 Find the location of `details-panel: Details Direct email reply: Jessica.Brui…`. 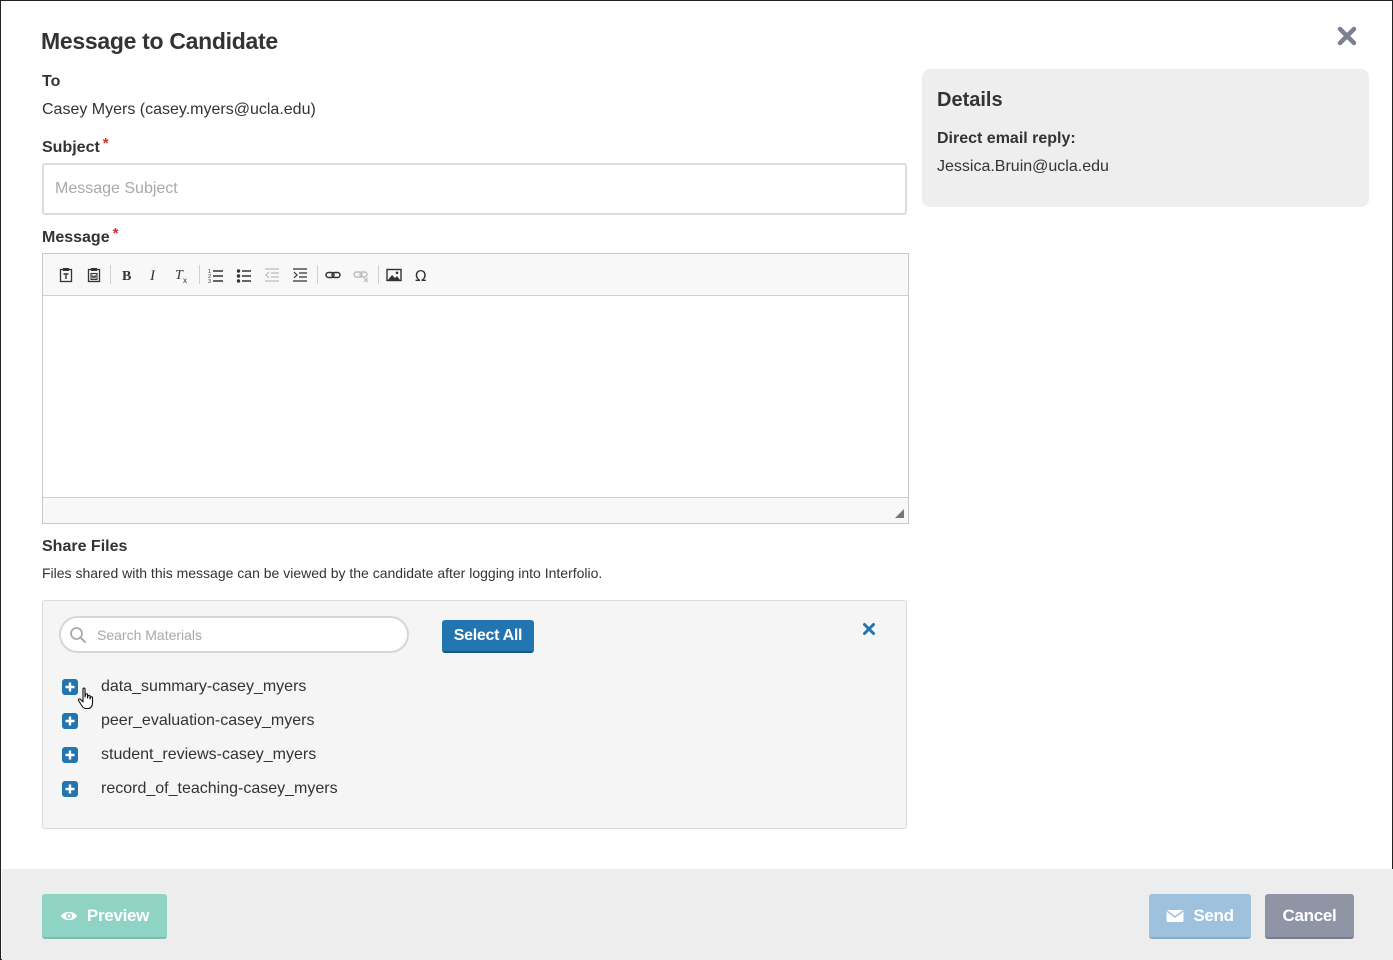

details-panel: Details Direct email reply: Jessica.Brui… is located at coordinates (1145, 138).